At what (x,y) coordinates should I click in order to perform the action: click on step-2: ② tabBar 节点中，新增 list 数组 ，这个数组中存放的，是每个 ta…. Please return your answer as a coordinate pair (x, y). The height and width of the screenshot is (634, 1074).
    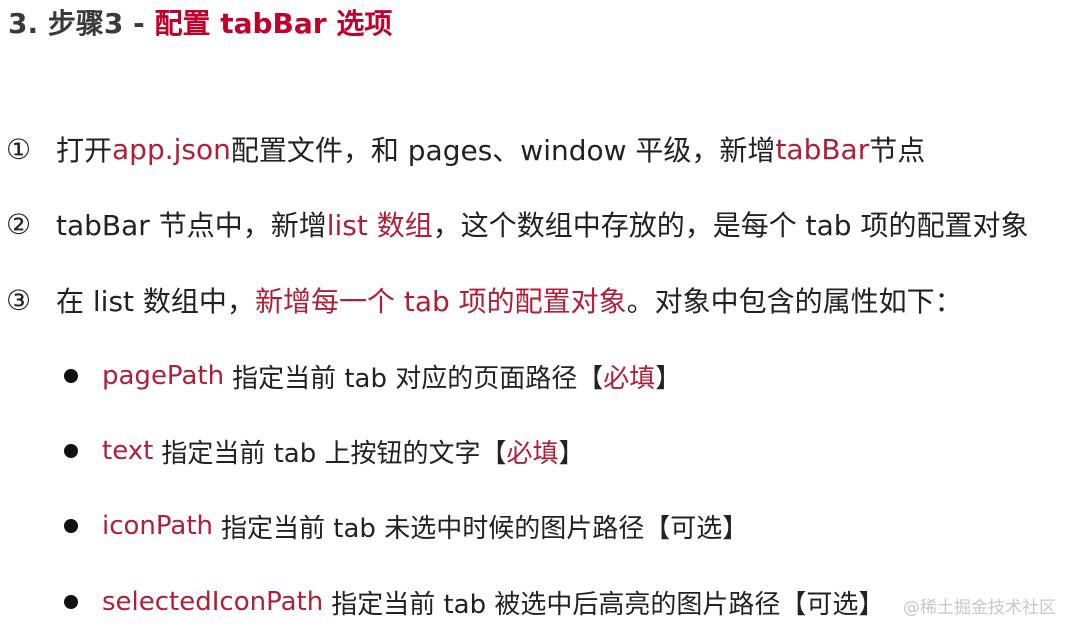
    Looking at the image, I should click on (517, 224).